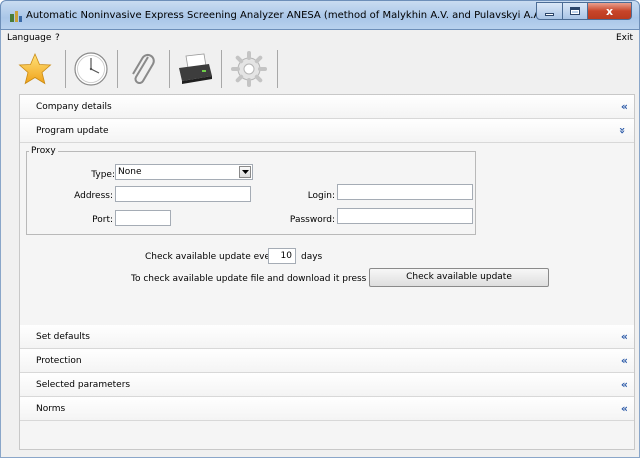 The width and height of the screenshot is (640, 458). What do you see at coordinates (183, 194) in the screenshot?
I see `proxy-address-input` at bounding box center [183, 194].